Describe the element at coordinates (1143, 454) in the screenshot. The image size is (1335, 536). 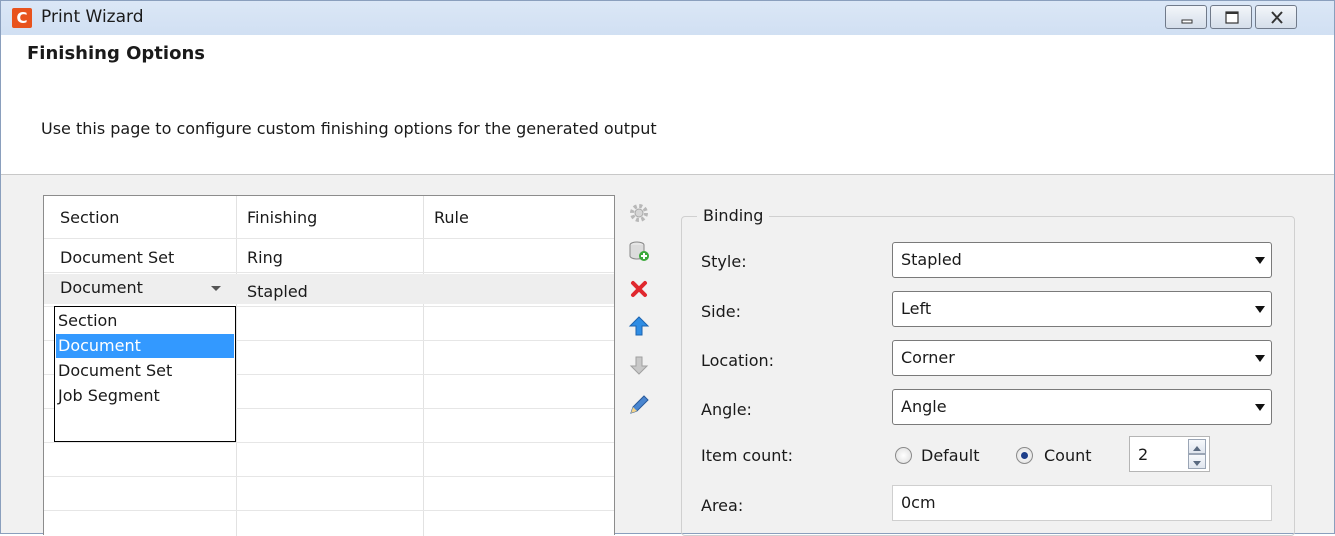
I see `item-count-value: 2` at that location.